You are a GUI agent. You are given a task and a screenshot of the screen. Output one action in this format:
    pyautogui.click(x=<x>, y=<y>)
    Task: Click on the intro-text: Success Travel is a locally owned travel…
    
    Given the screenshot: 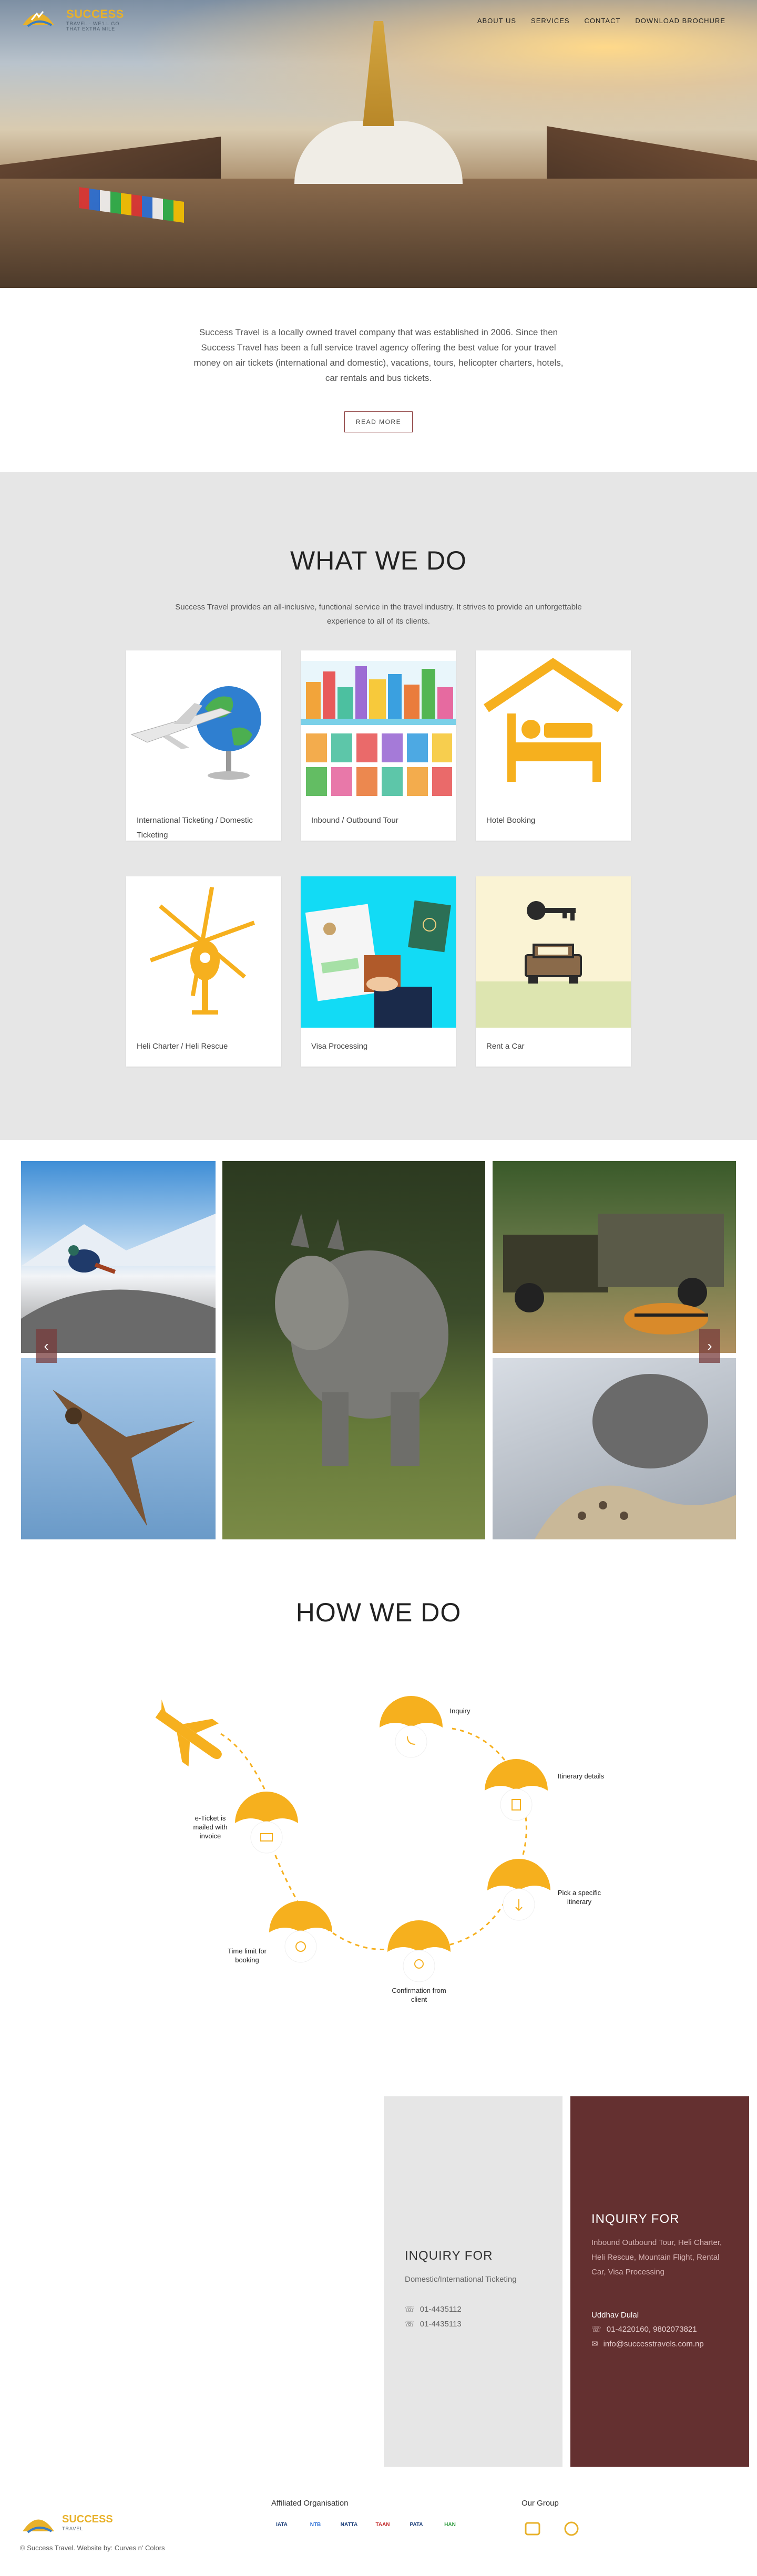 What is the action you would take?
    pyautogui.click(x=378, y=355)
    